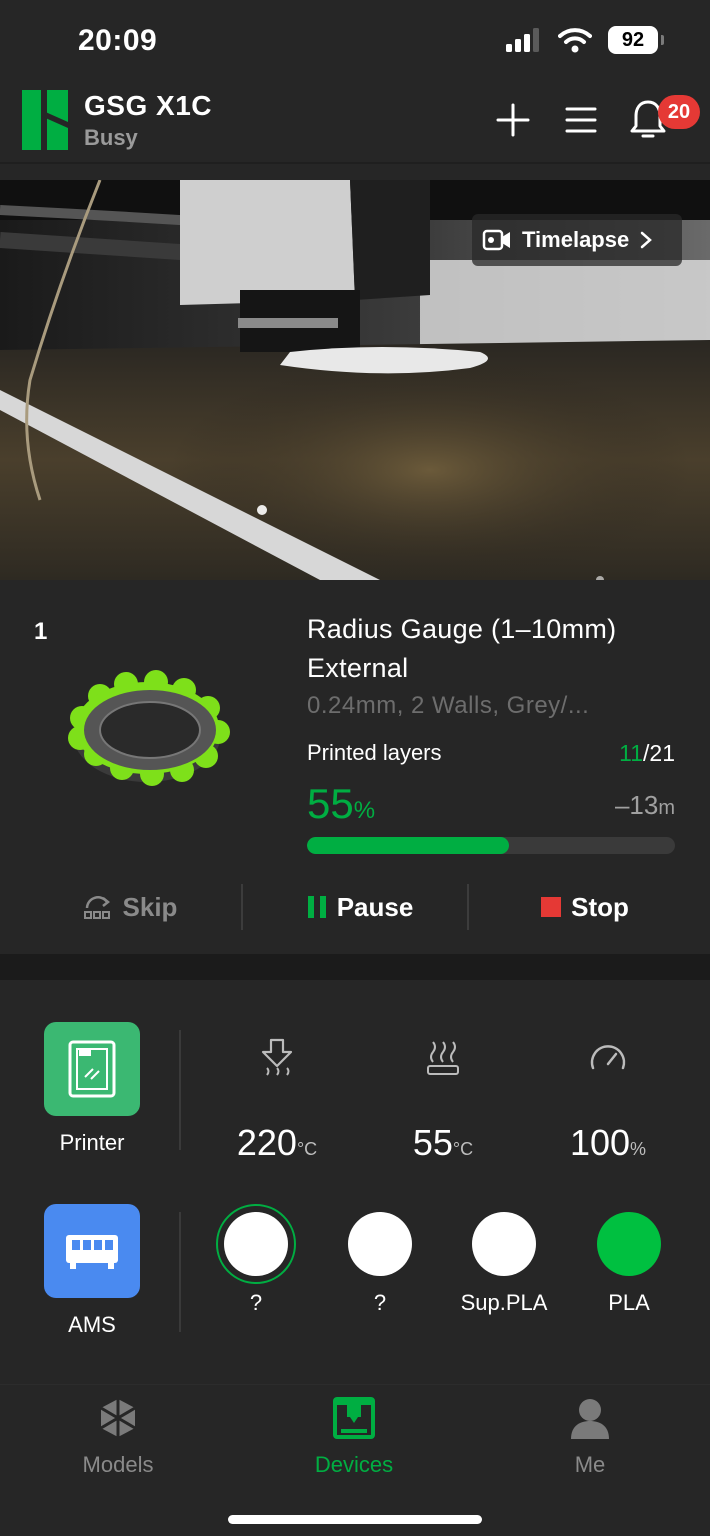  Describe the element at coordinates (150, 906) in the screenshot. I see `skip-label: Skip` at that location.